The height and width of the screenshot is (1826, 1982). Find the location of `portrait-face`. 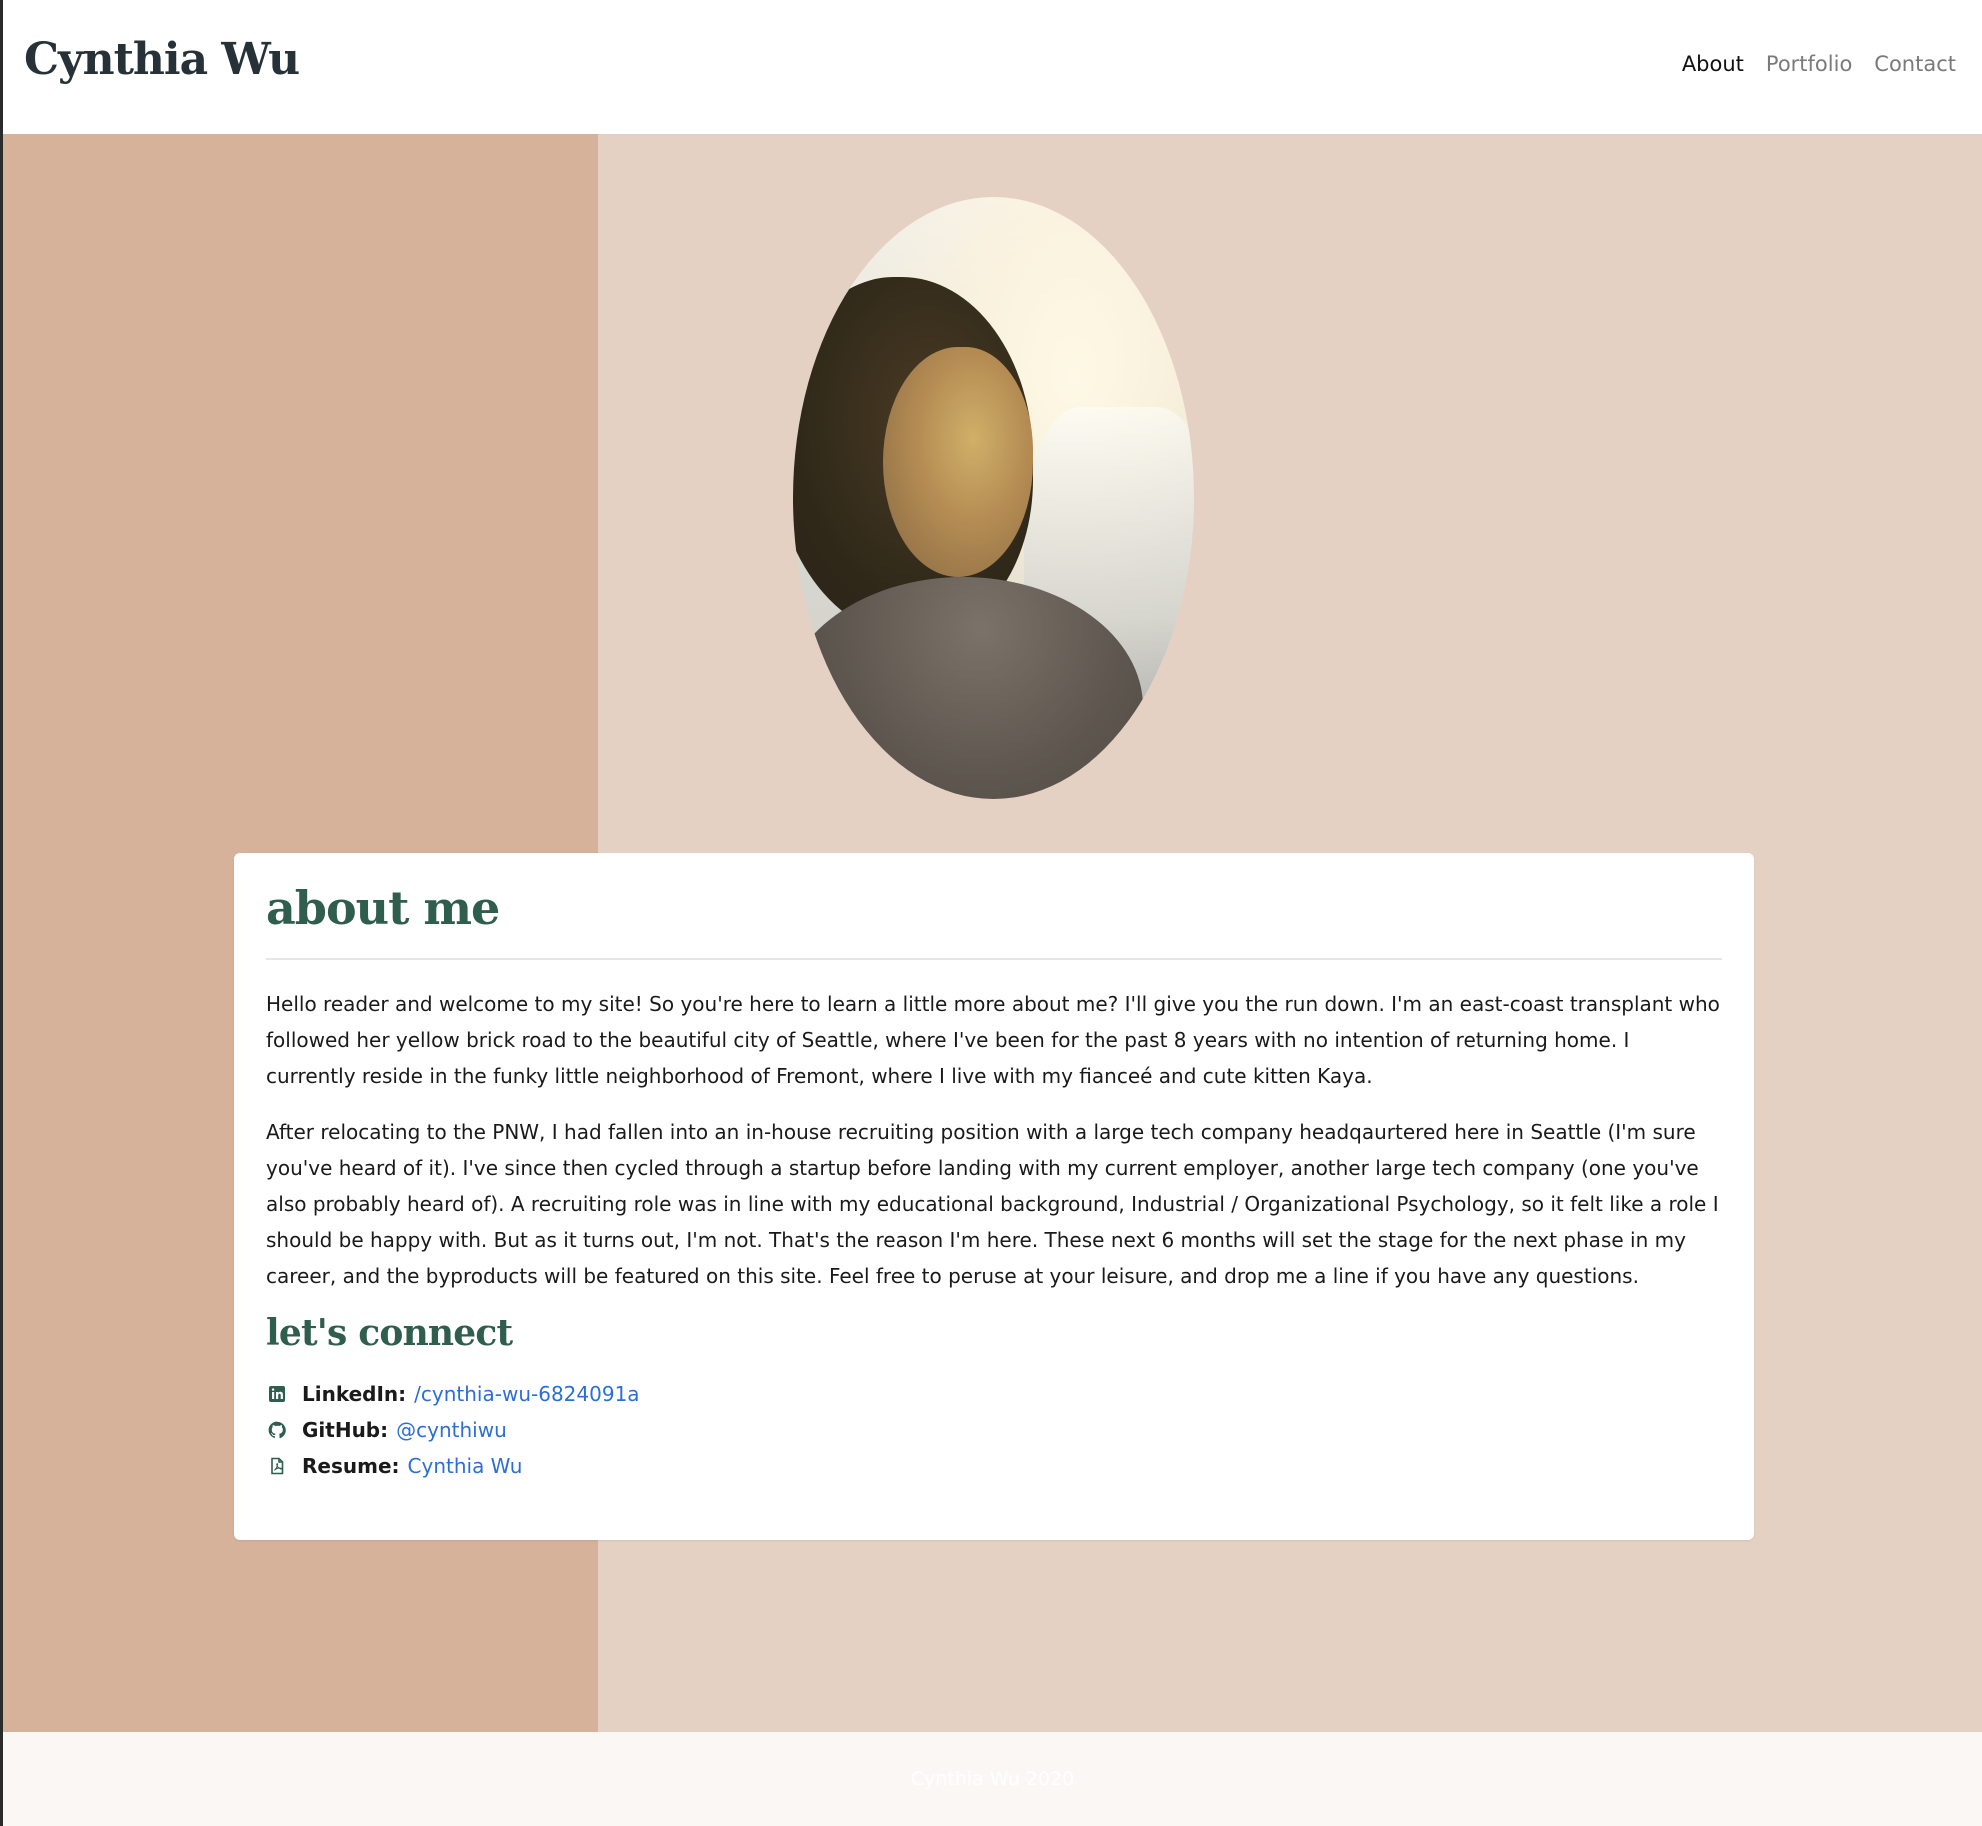

portrait-face is located at coordinates (958, 462).